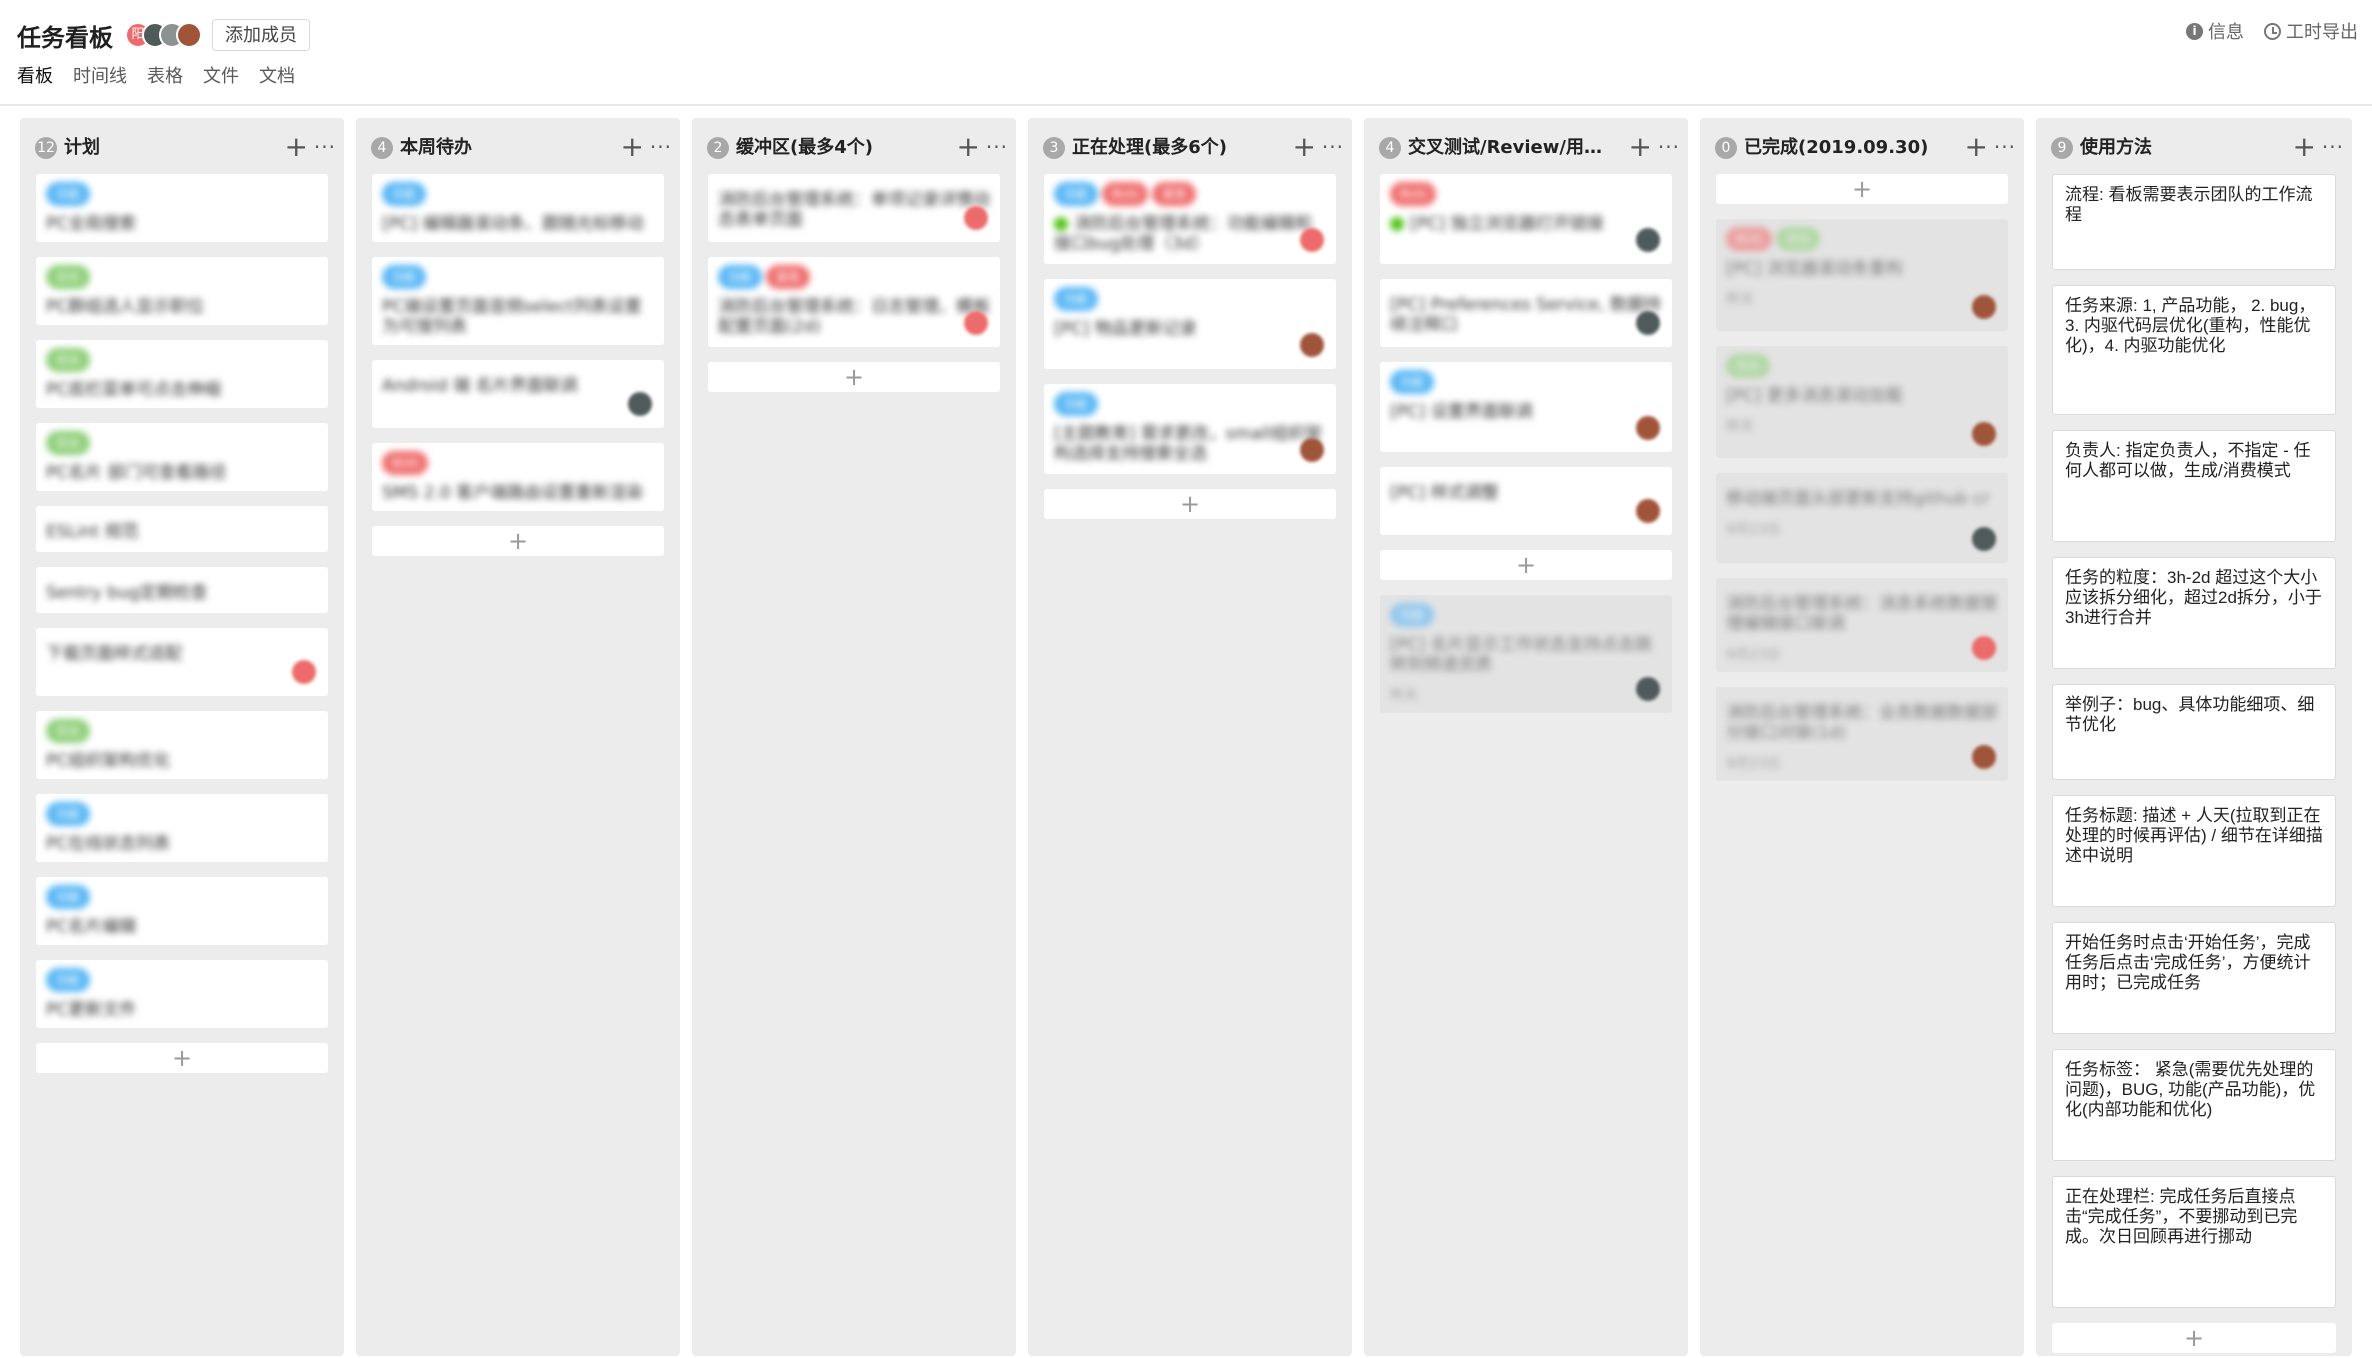 The width and height of the screenshot is (2372, 1358). Describe the element at coordinates (518, 208) in the screenshot. I see `task-card: 功能 [PC] 编辑器滚动条、跟随光标移动` at that location.